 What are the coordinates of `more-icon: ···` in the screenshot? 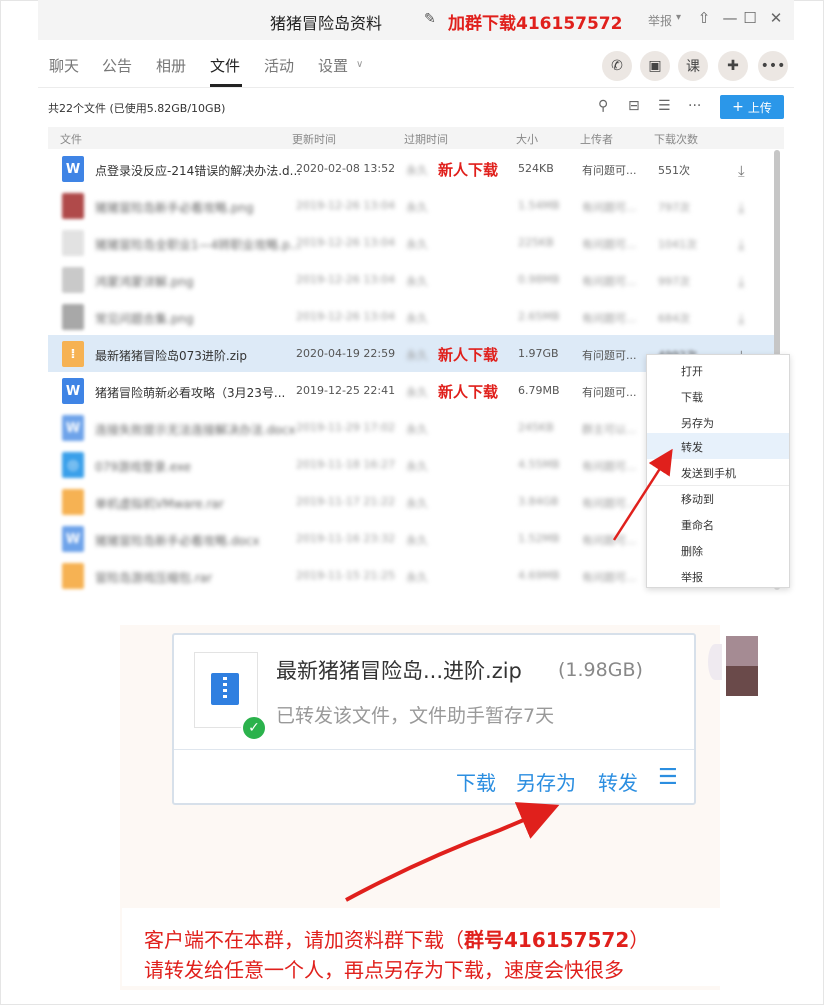 It's located at (694, 106).